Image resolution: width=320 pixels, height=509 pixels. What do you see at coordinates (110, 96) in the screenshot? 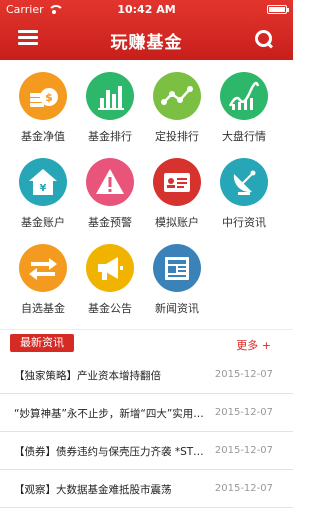
I see `bar-chart-icon` at bounding box center [110, 96].